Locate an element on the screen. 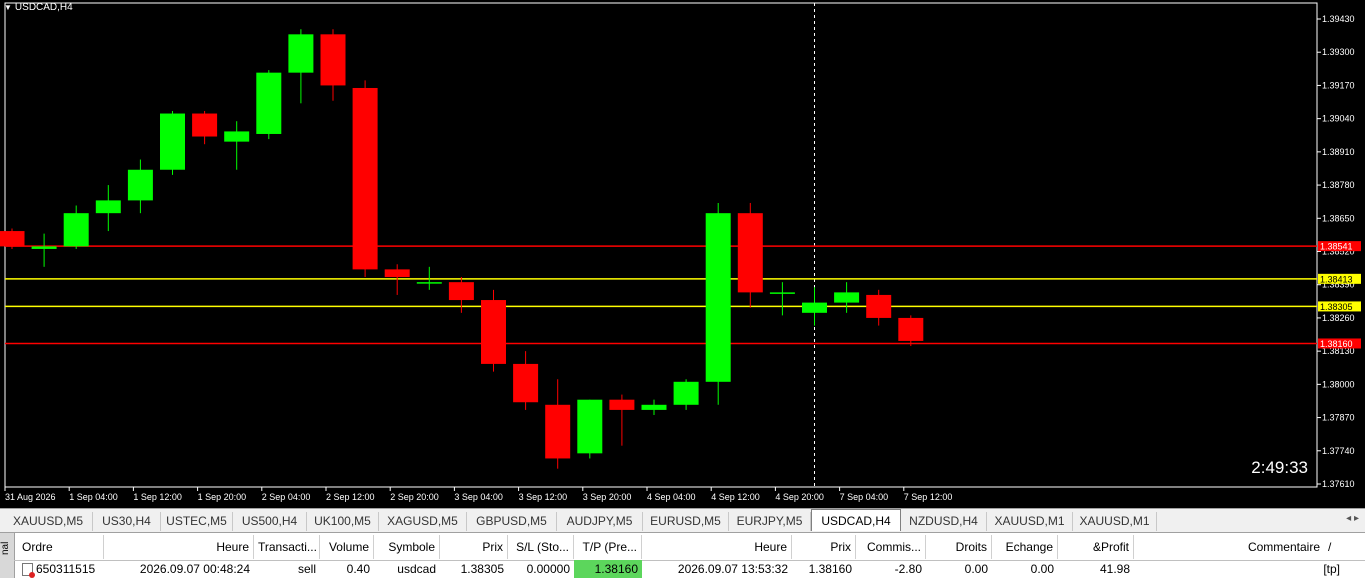 This screenshot has height=578, width=1365. time-tick-label: 1 Sep 12:00 is located at coordinates (157, 497).